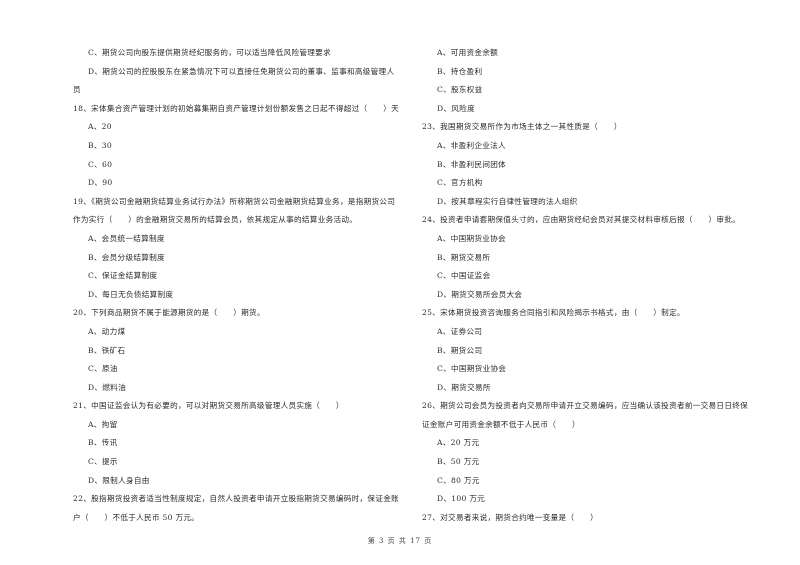 This screenshot has width=800, height=565. Describe the element at coordinates (471, 238) in the screenshot. I see `answer-option: A、中国期货业协会` at that location.